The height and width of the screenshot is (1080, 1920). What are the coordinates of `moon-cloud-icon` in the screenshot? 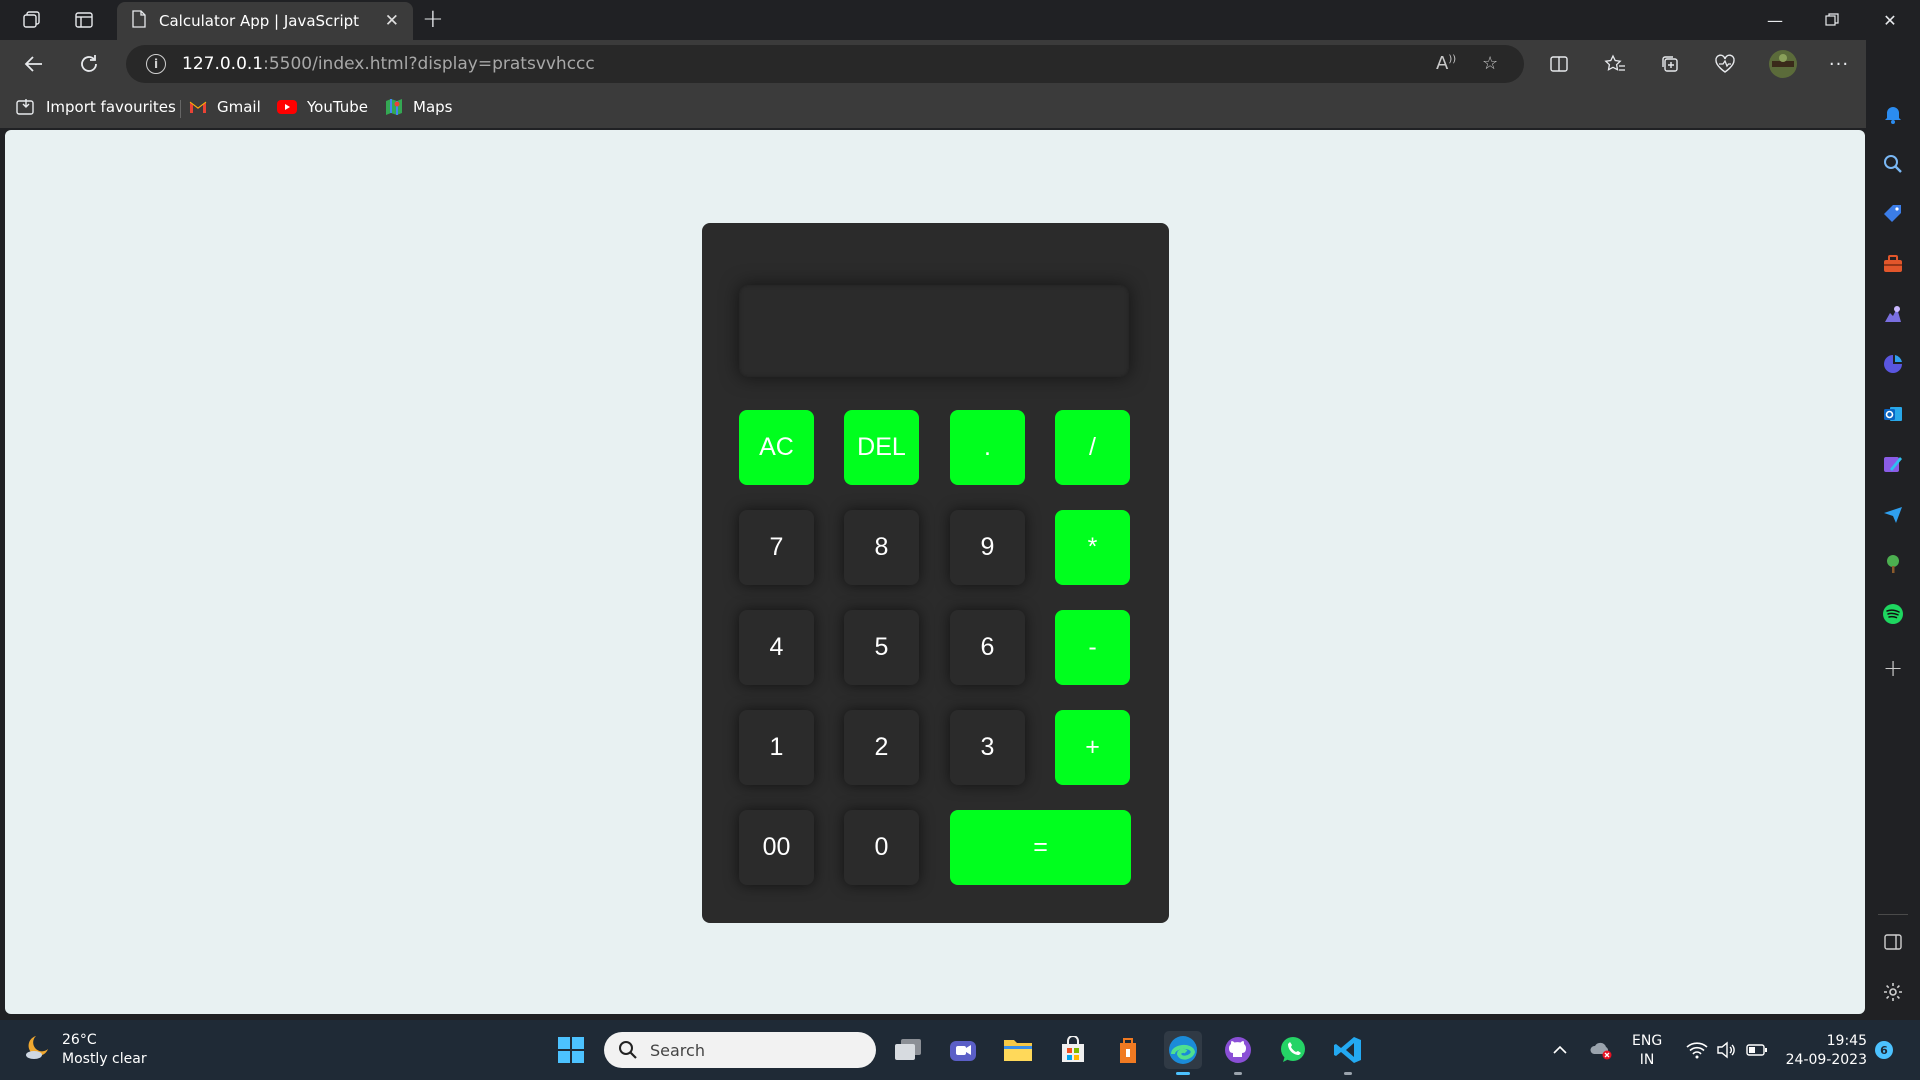 It's located at (37, 1050).